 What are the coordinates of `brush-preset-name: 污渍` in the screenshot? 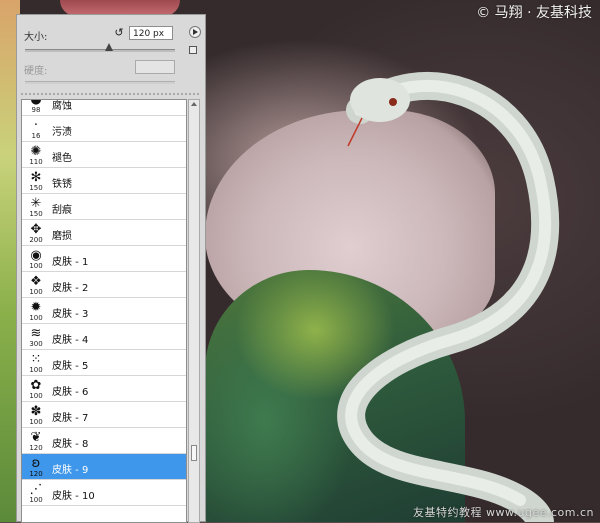 It's located at (62, 132).